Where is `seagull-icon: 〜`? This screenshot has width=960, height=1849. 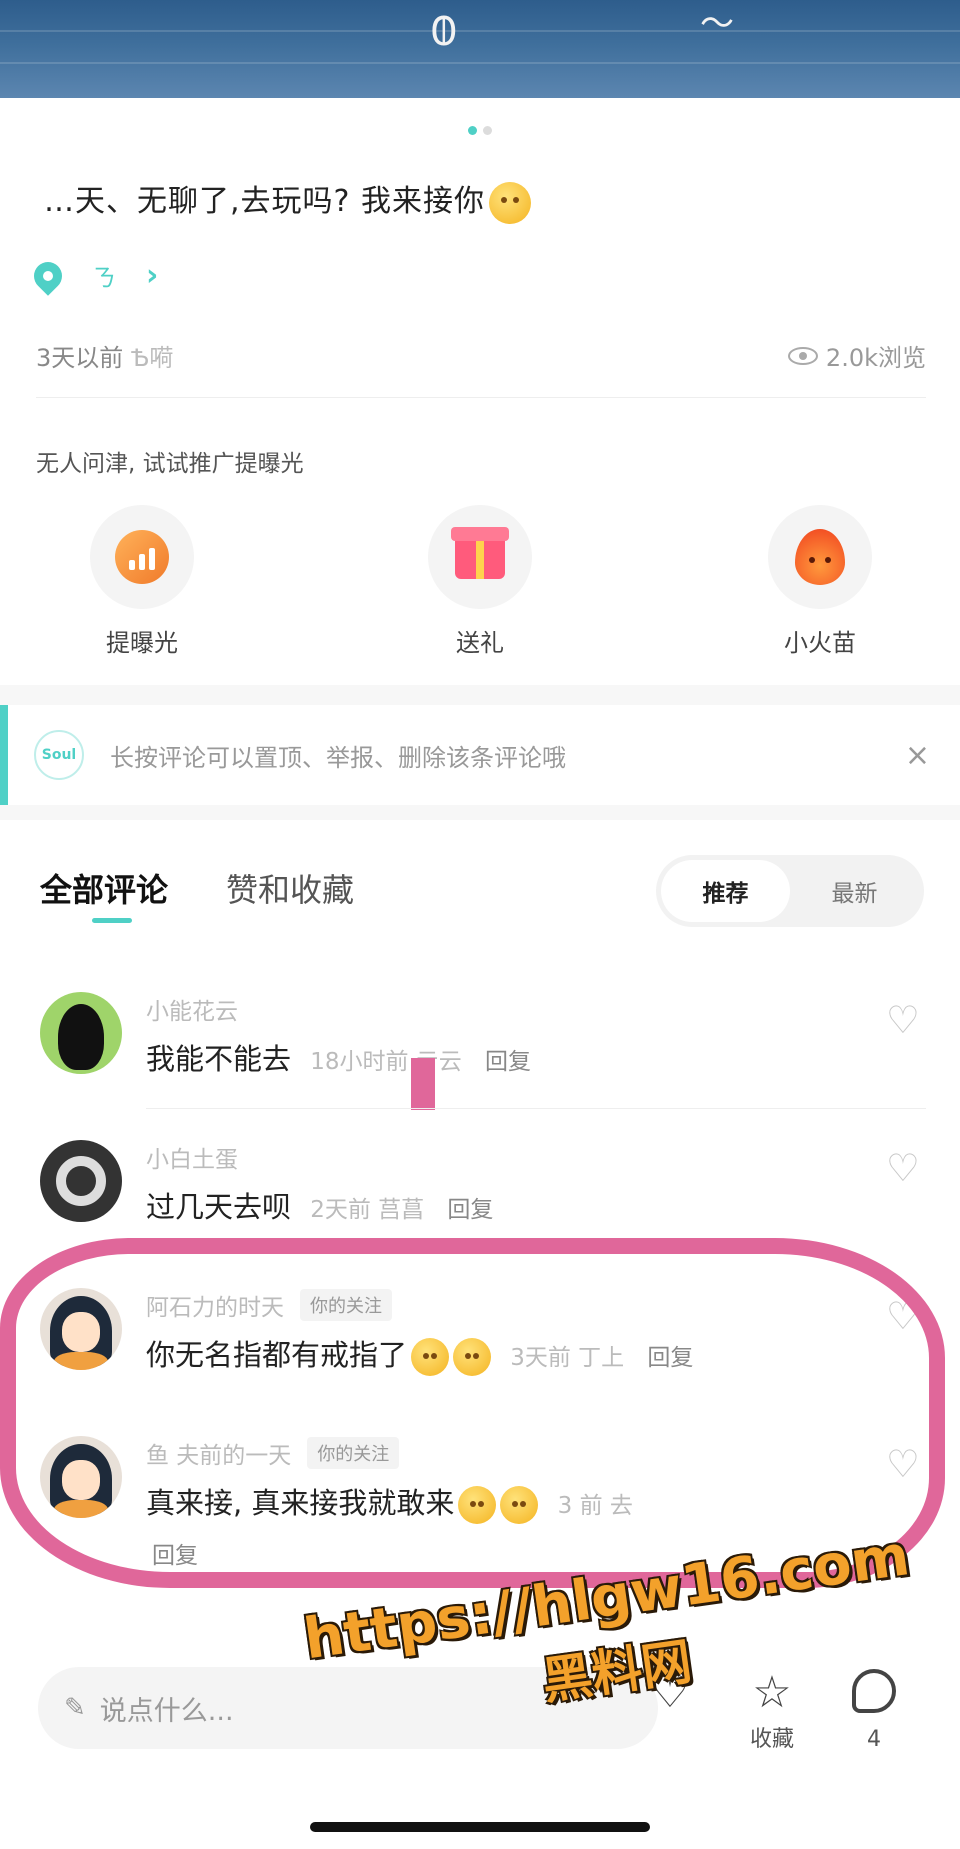 seagull-icon: 〜 is located at coordinates (717, 24).